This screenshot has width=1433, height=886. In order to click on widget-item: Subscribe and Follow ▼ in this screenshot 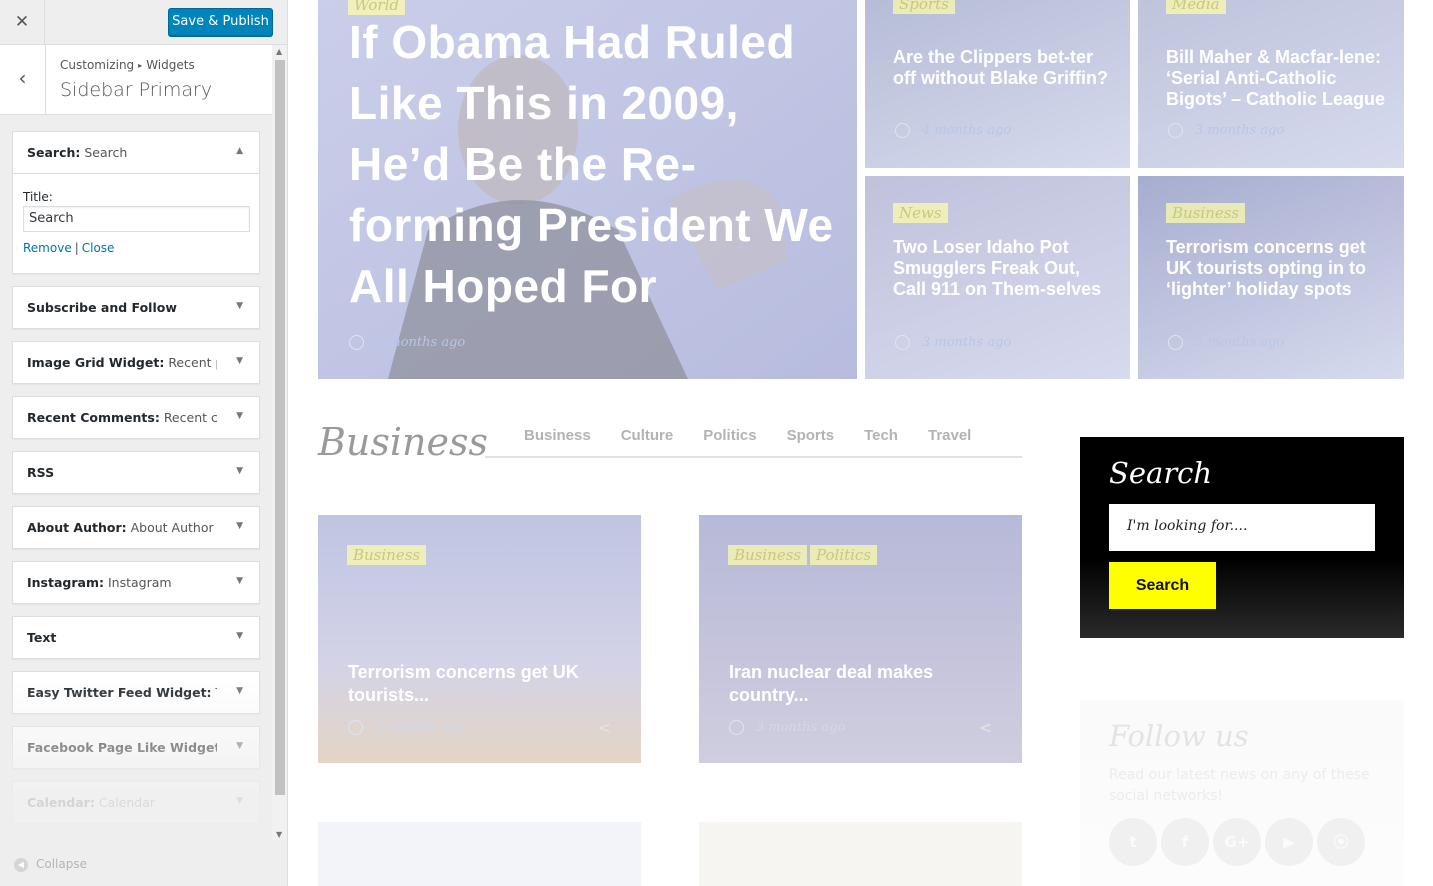, I will do `click(136, 307)`.